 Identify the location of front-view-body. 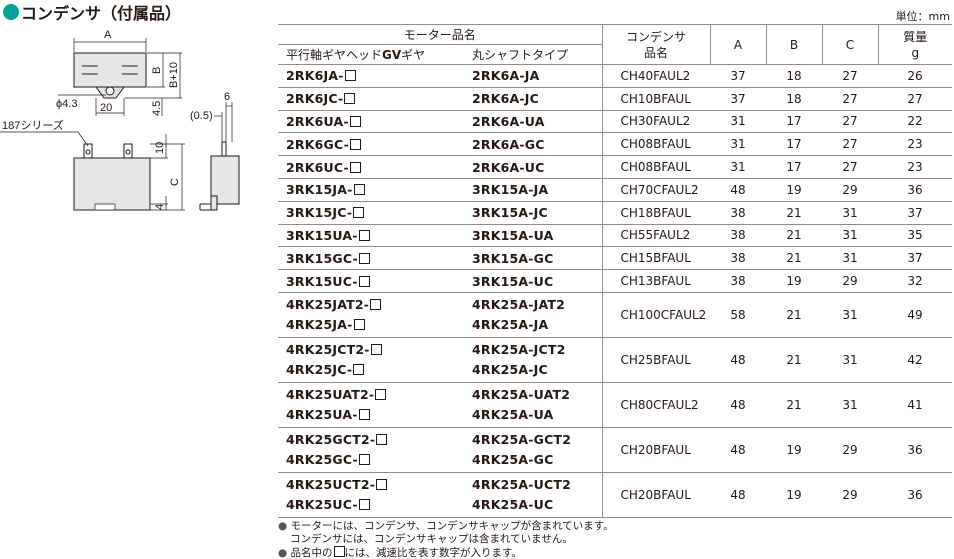
(112, 184).